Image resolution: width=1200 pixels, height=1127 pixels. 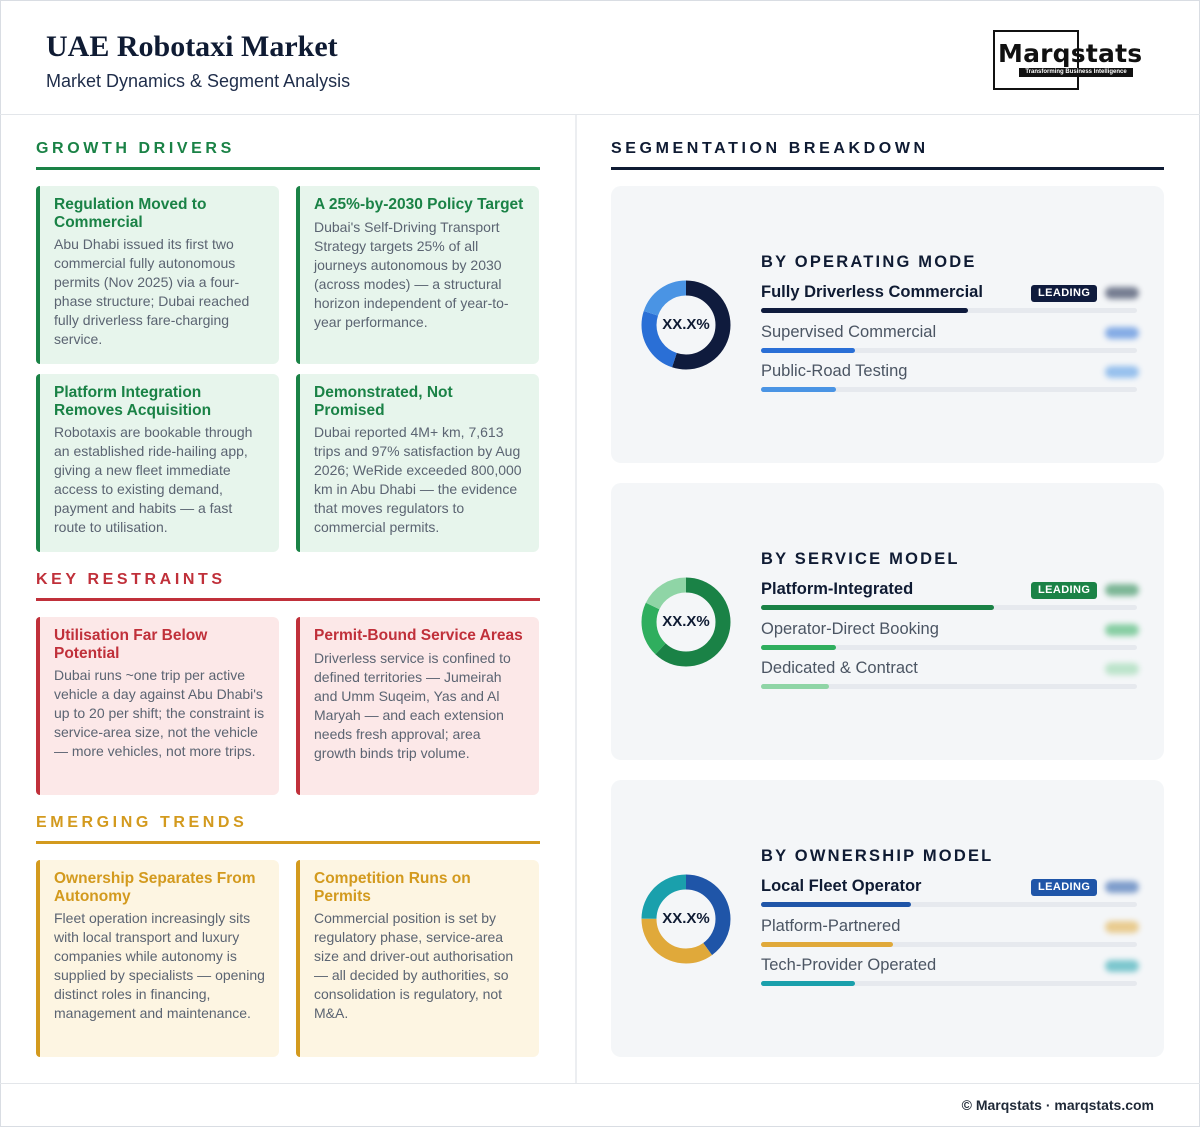 What do you see at coordinates (392, 887) in the screenshot?
I see `card-title: Competition Runs on Permits` at bounding box center [392, 887].